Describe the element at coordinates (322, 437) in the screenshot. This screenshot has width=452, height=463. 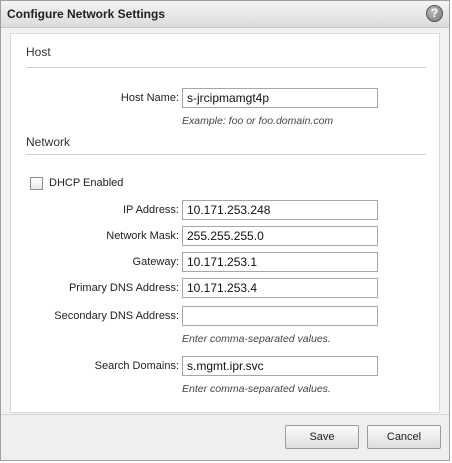
I see `save-button: Save` at that location.